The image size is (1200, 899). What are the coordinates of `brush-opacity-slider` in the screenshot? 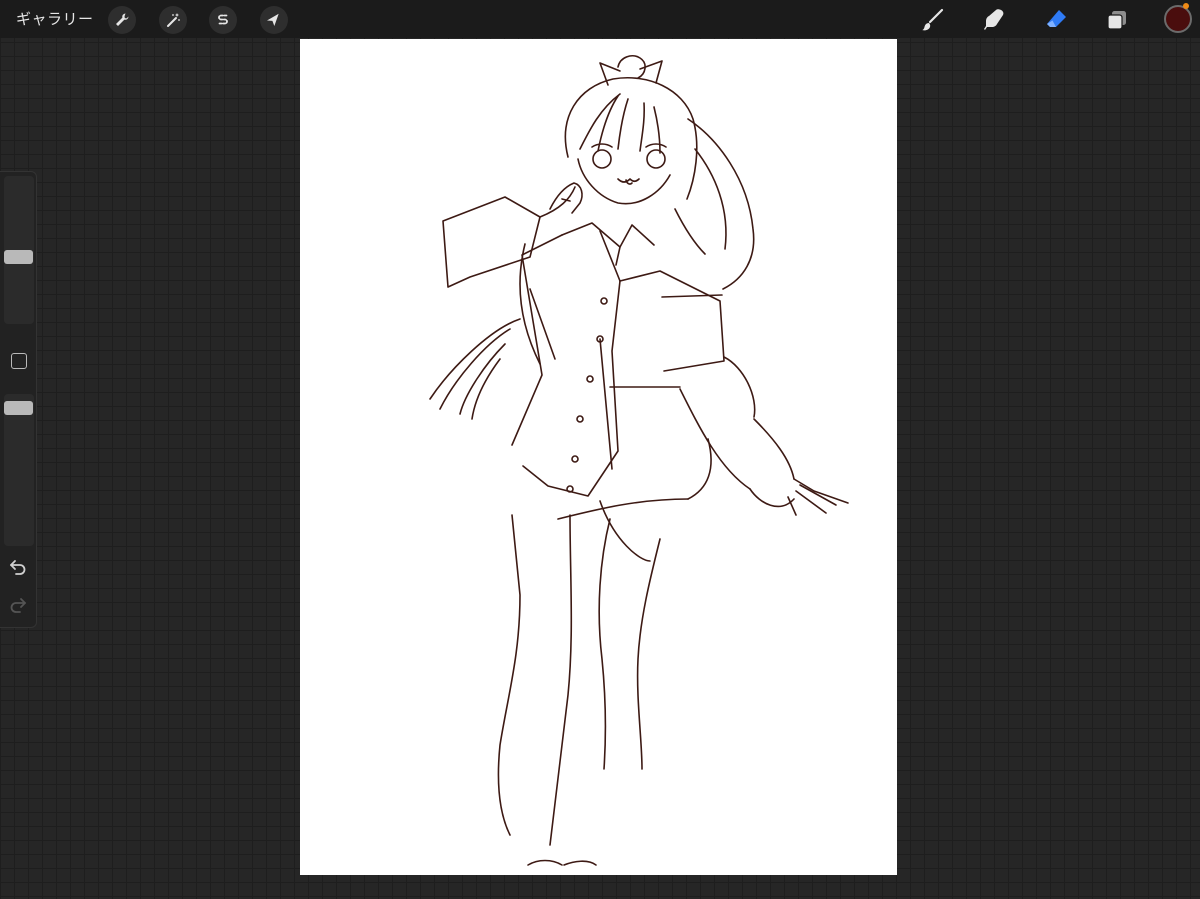 It's located at (19, 470).